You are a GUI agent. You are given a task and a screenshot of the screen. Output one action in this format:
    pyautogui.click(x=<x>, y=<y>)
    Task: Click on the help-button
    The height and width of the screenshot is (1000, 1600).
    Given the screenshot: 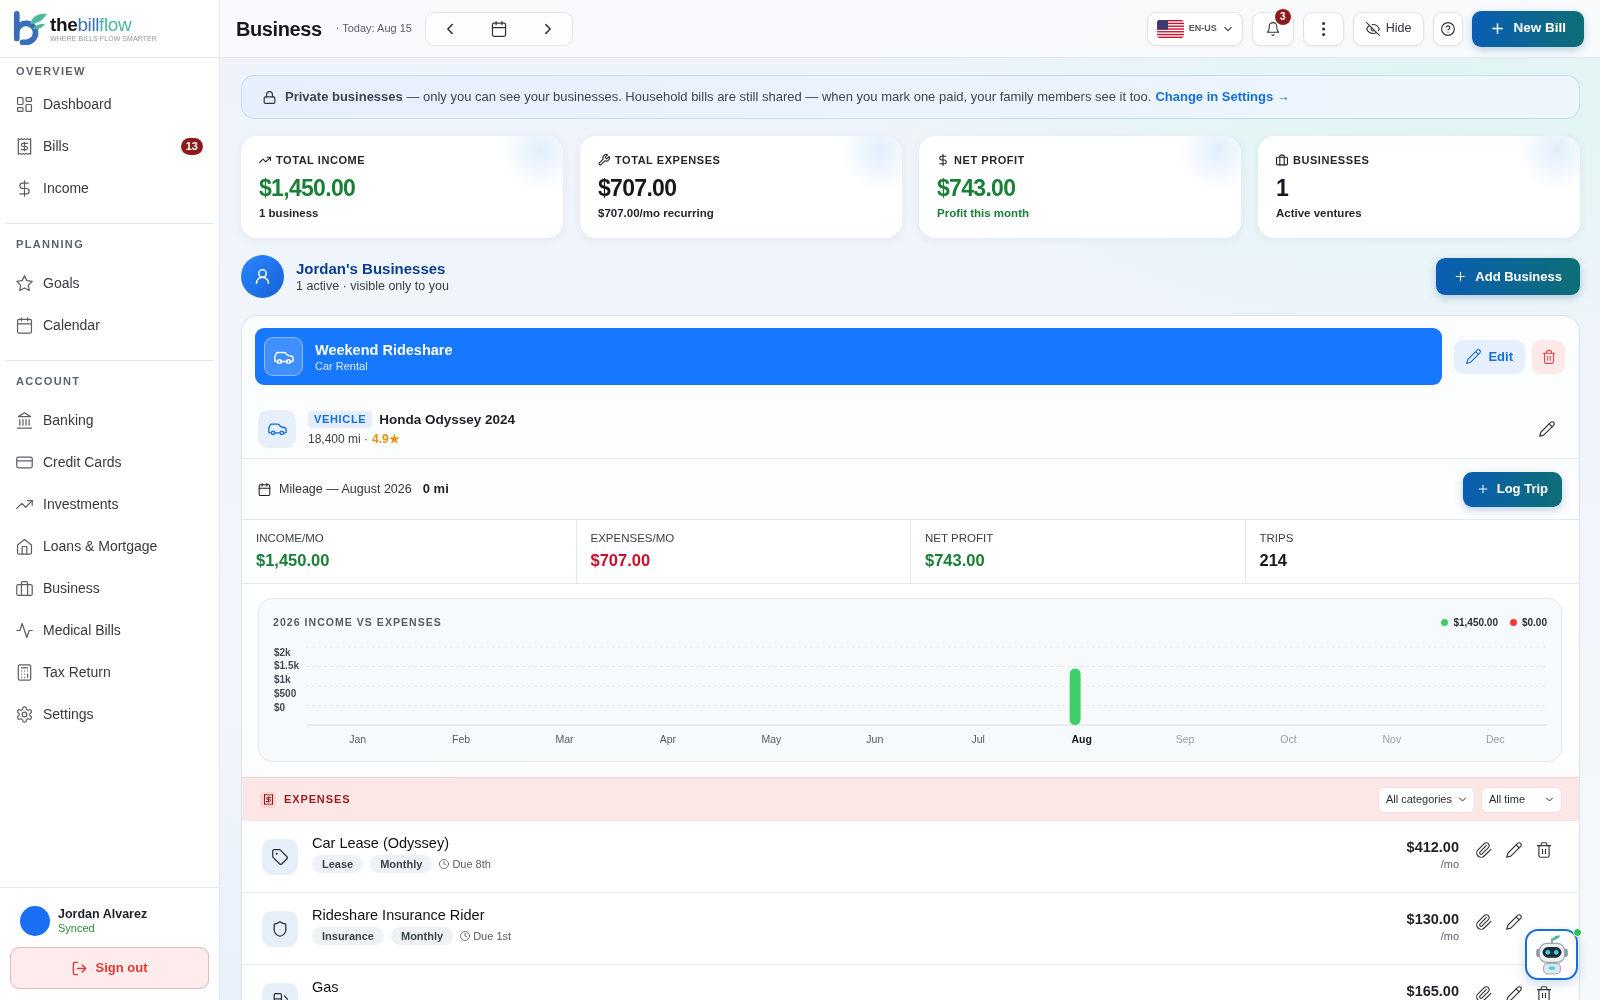 What is the action you would take?
    pyautogui.click(x=1448, y=28)
    